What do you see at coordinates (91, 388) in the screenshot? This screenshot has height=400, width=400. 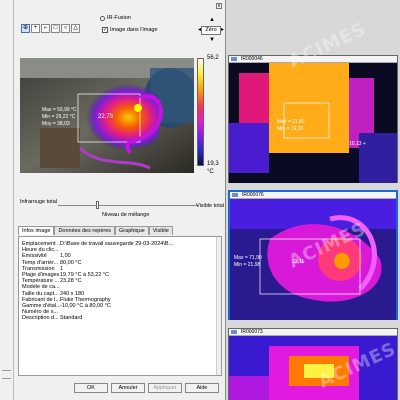 I see `ok-button: OK` at bounding box center [91, 388].